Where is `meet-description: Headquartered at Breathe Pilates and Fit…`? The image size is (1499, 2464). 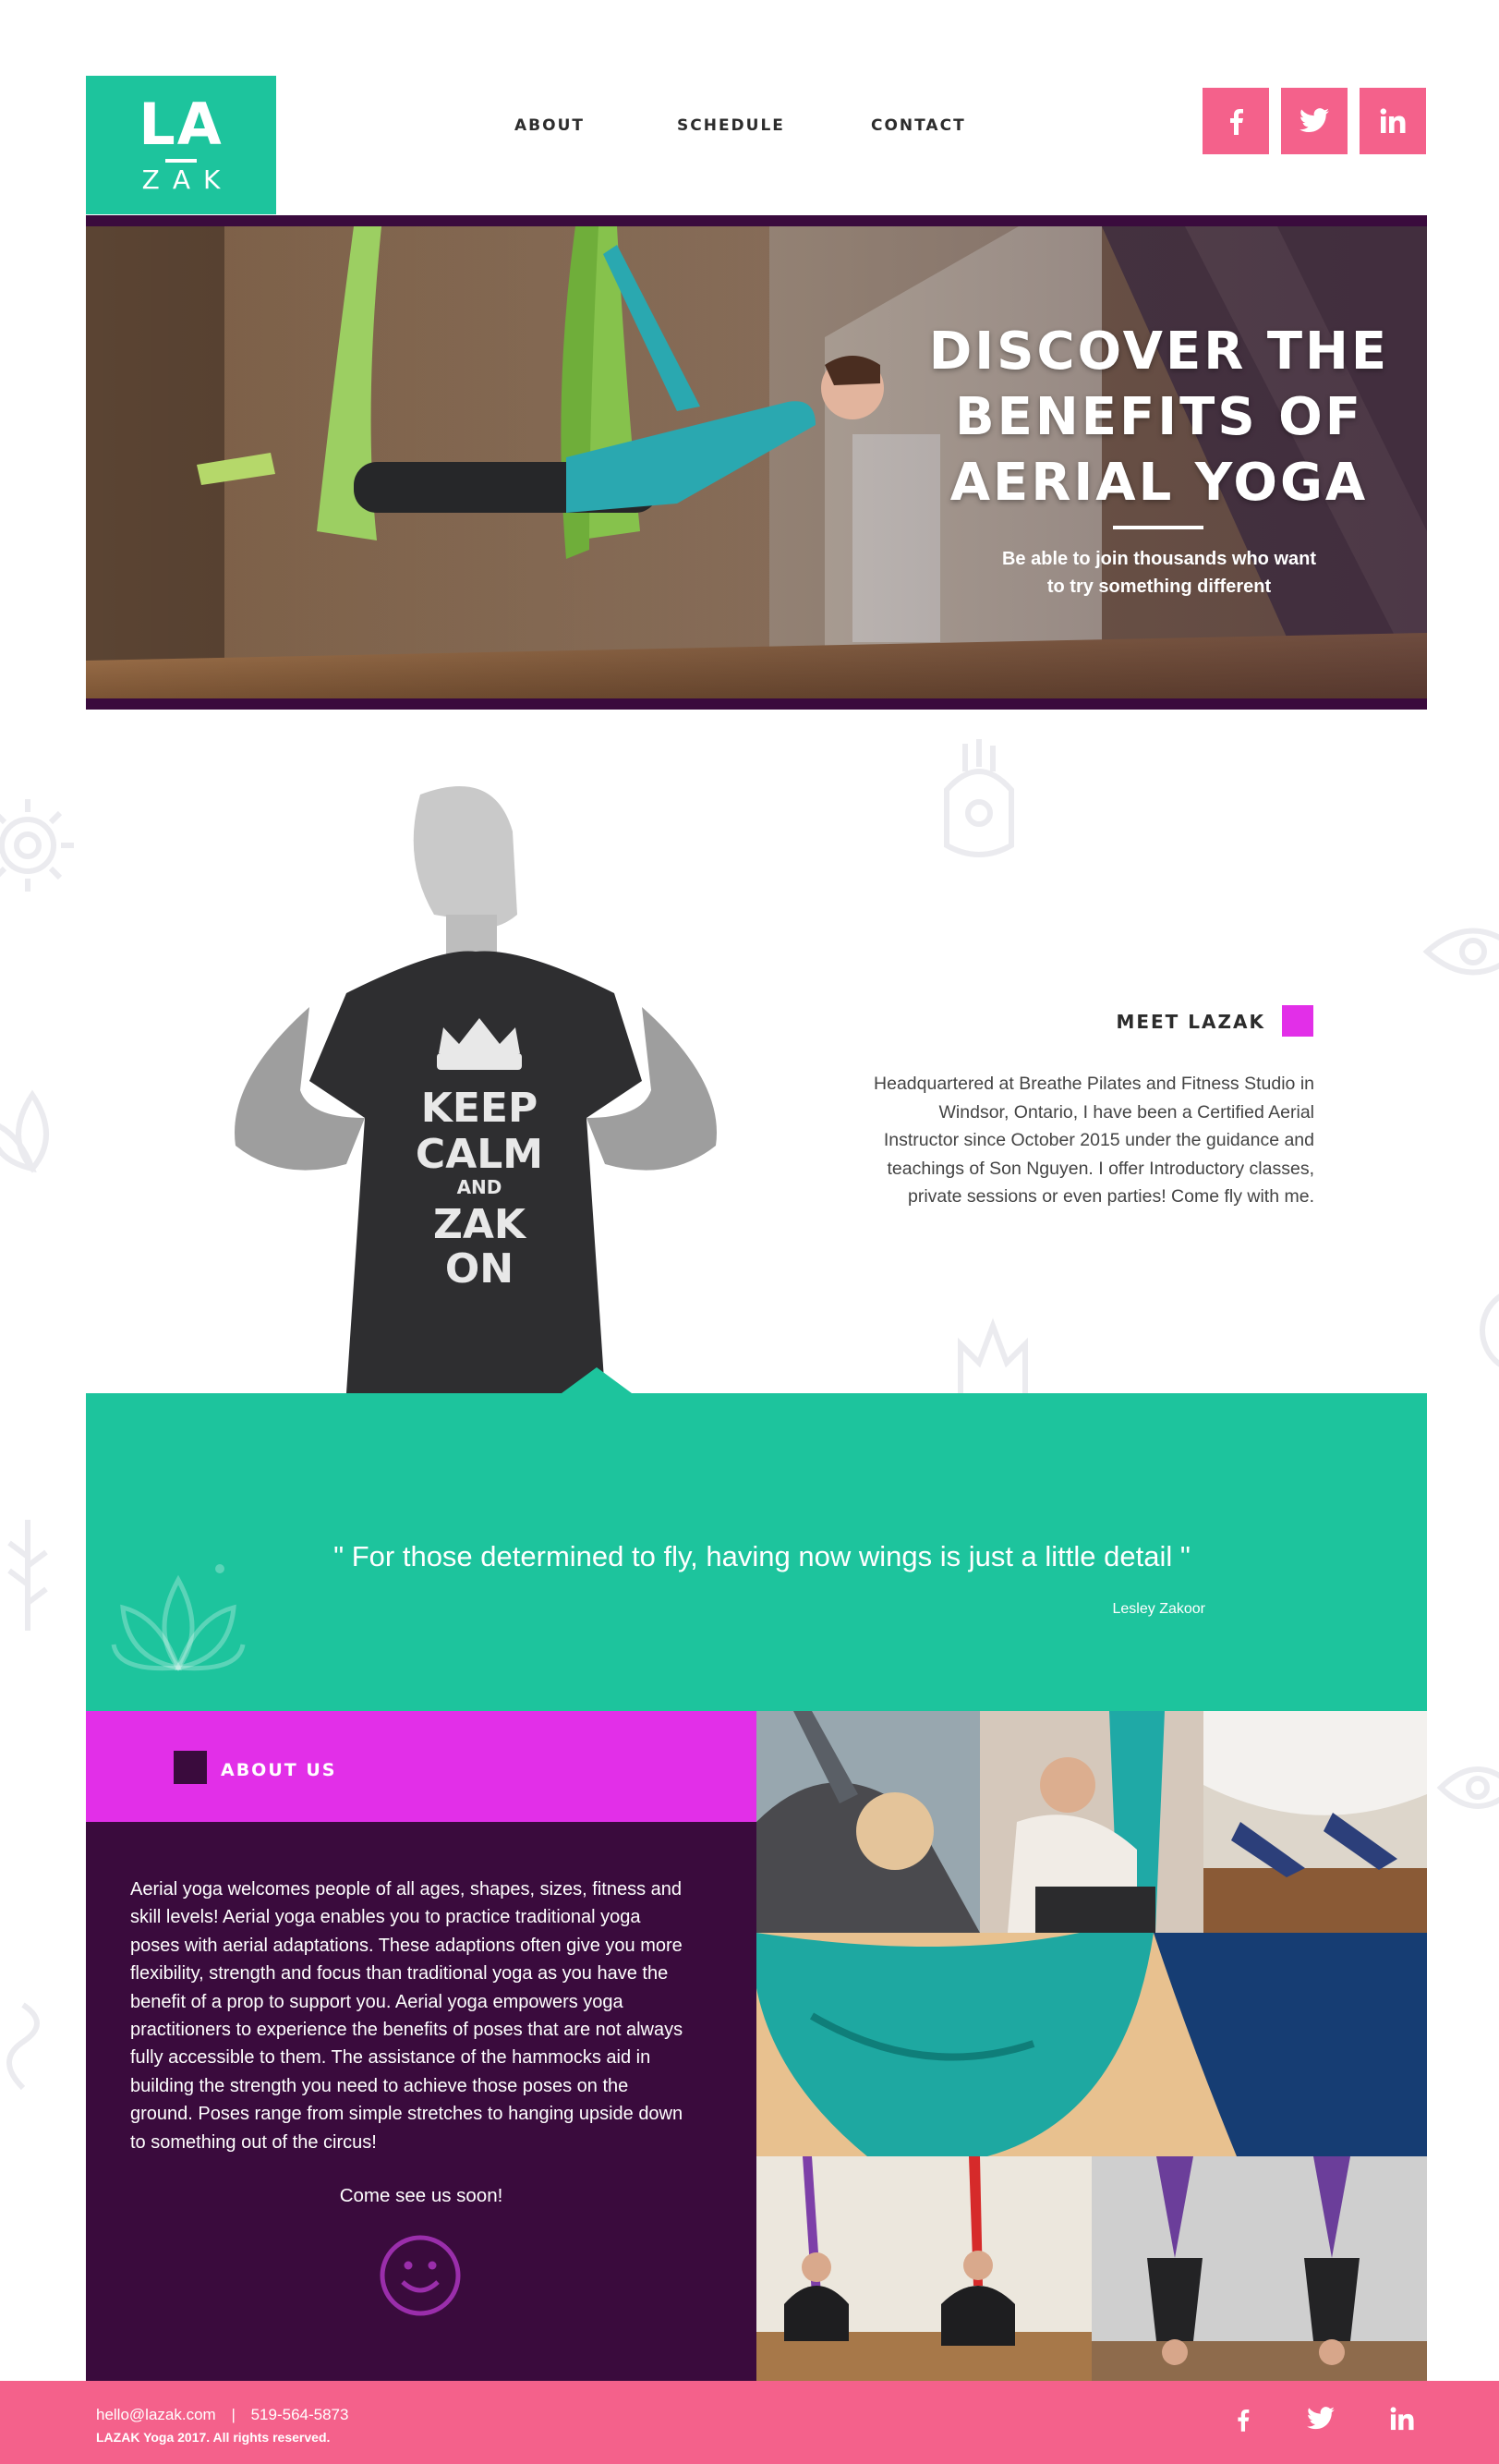 meet-description: Headquartered at Breathe Pilates and Fit… is located at coordinates (1072, 1140).